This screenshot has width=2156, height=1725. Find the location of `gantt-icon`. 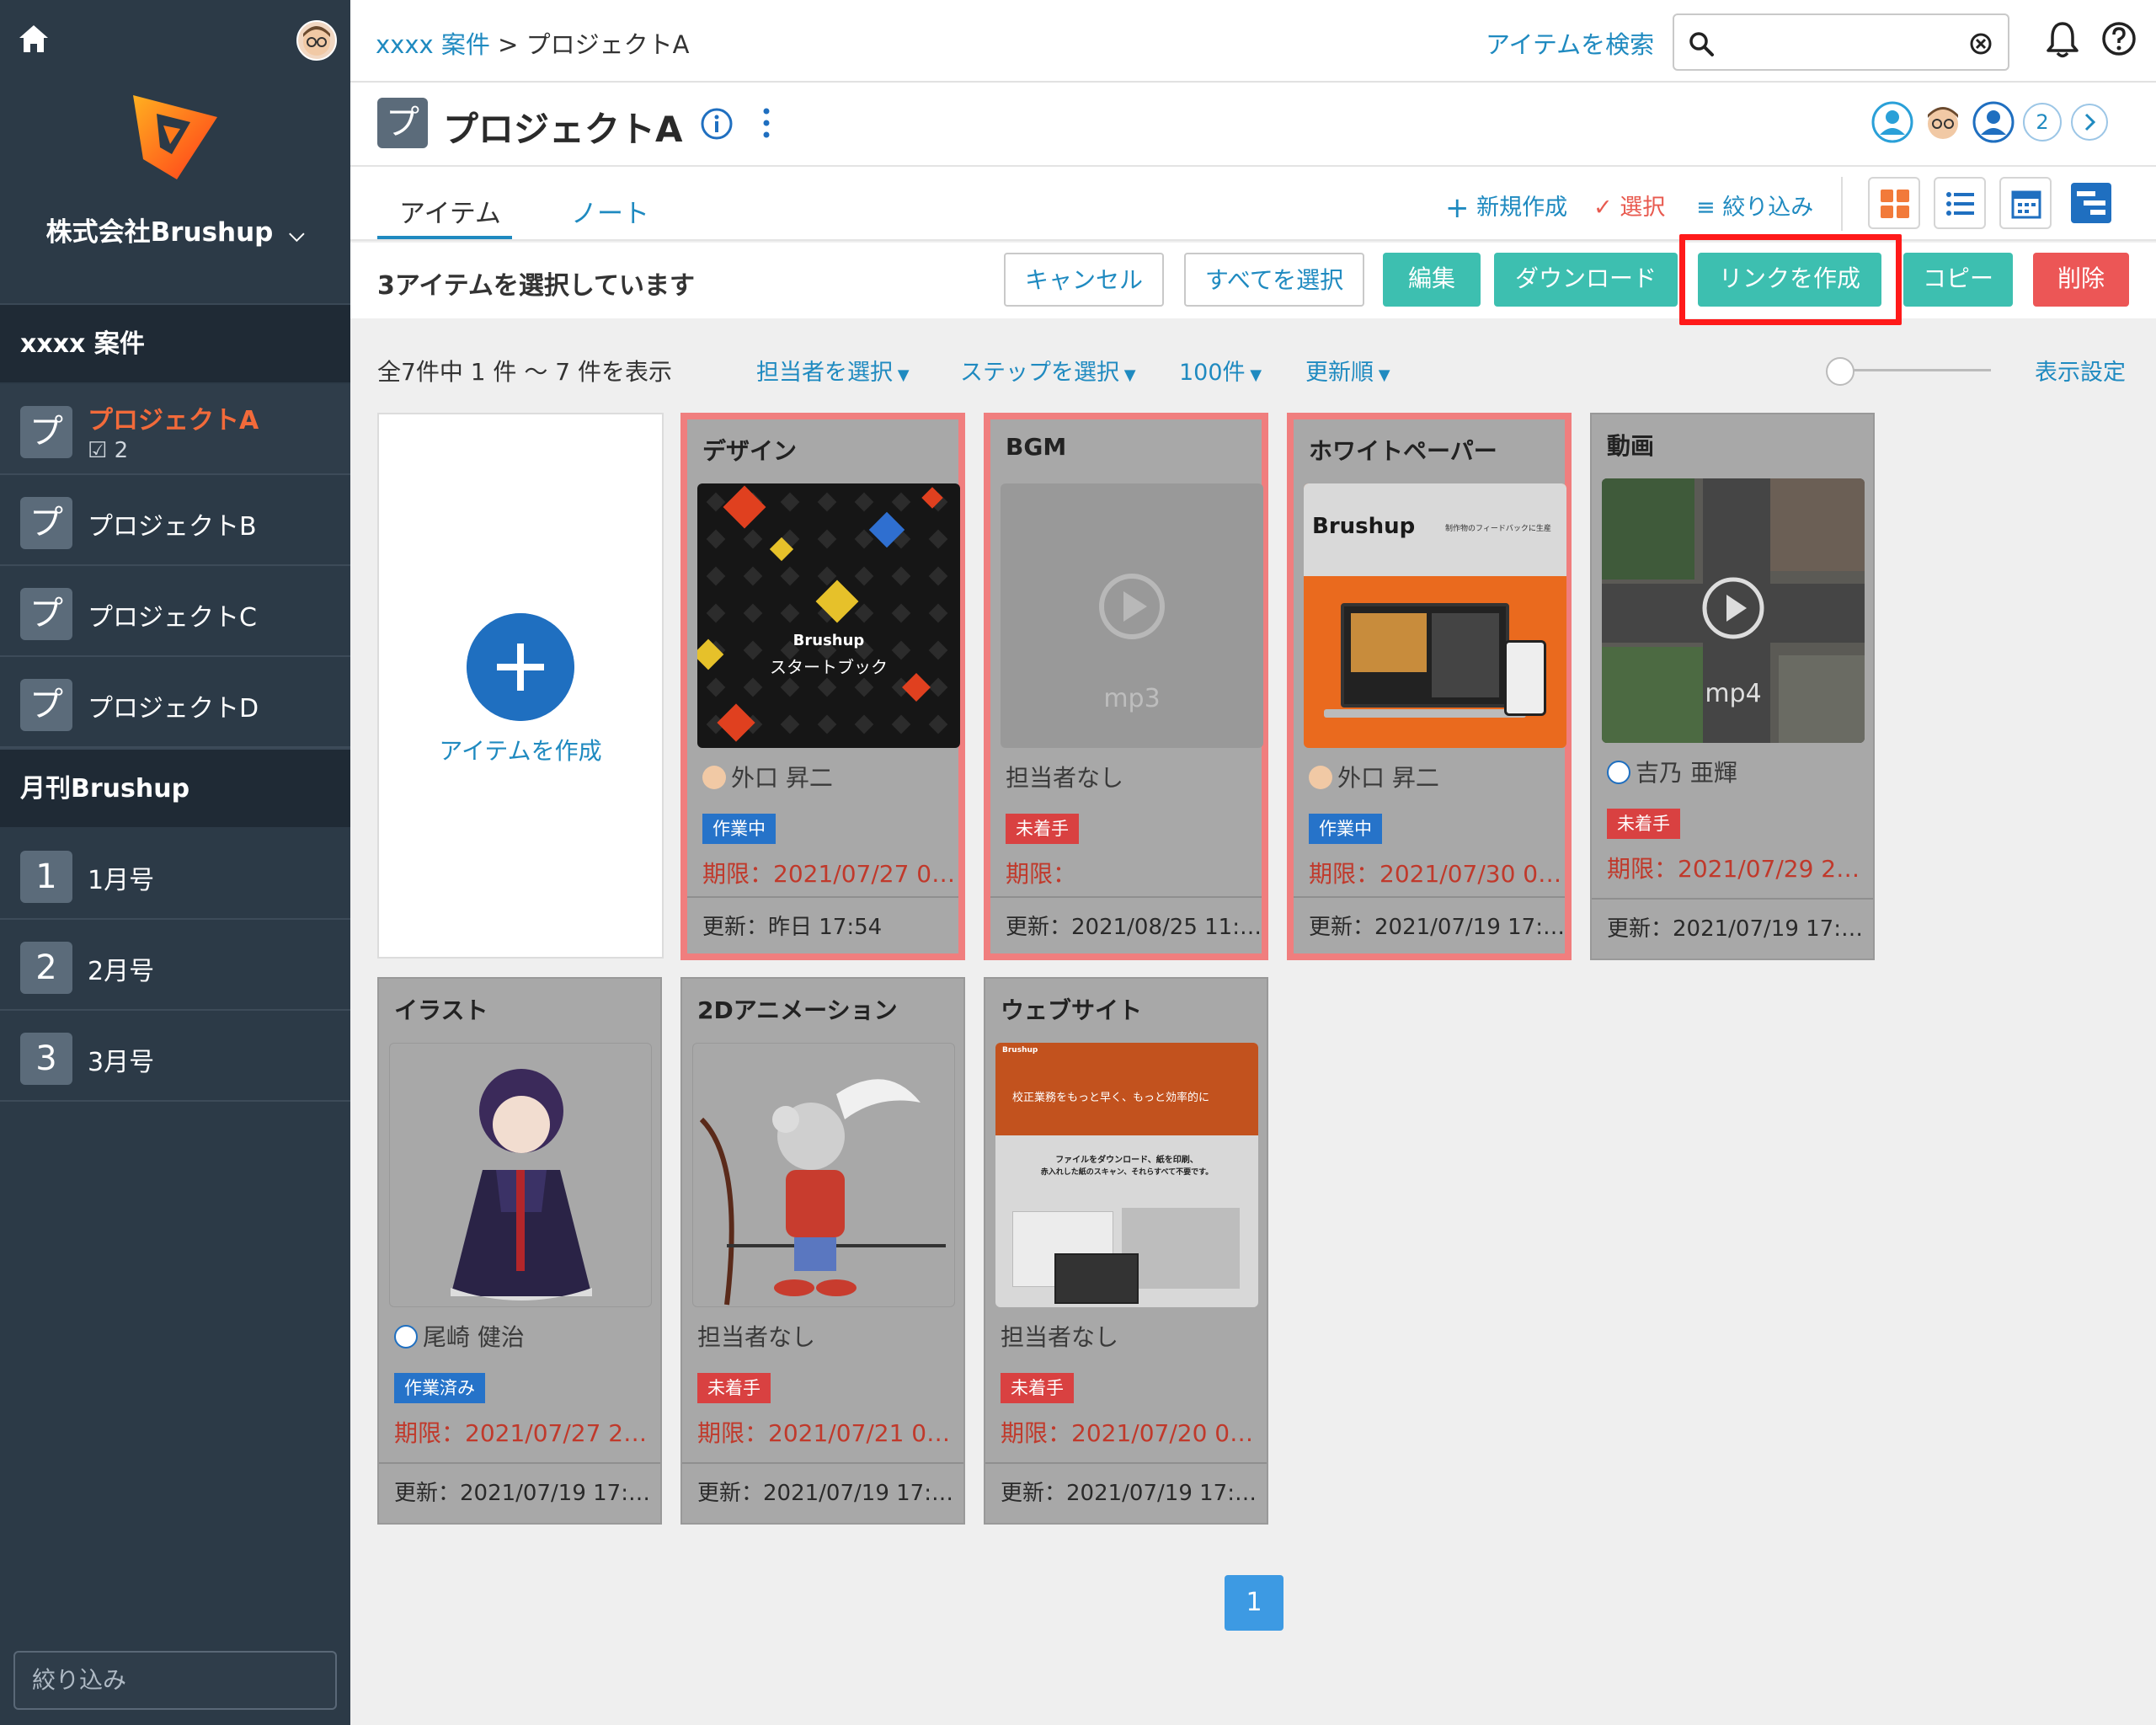

gantt-icon is located at coordinates (2091, 203).